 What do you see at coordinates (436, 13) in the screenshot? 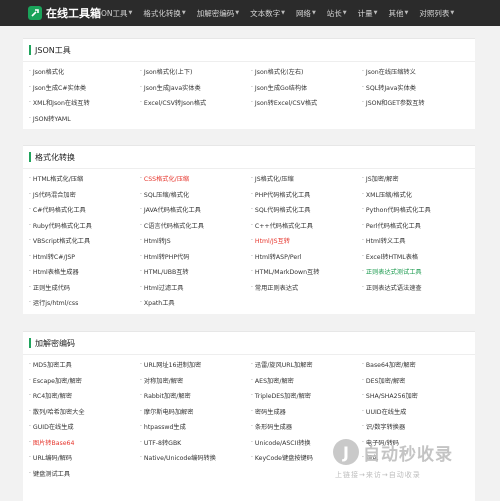
I see `nav-item: 对照列表 ▼` at bounding box center [436, 13].